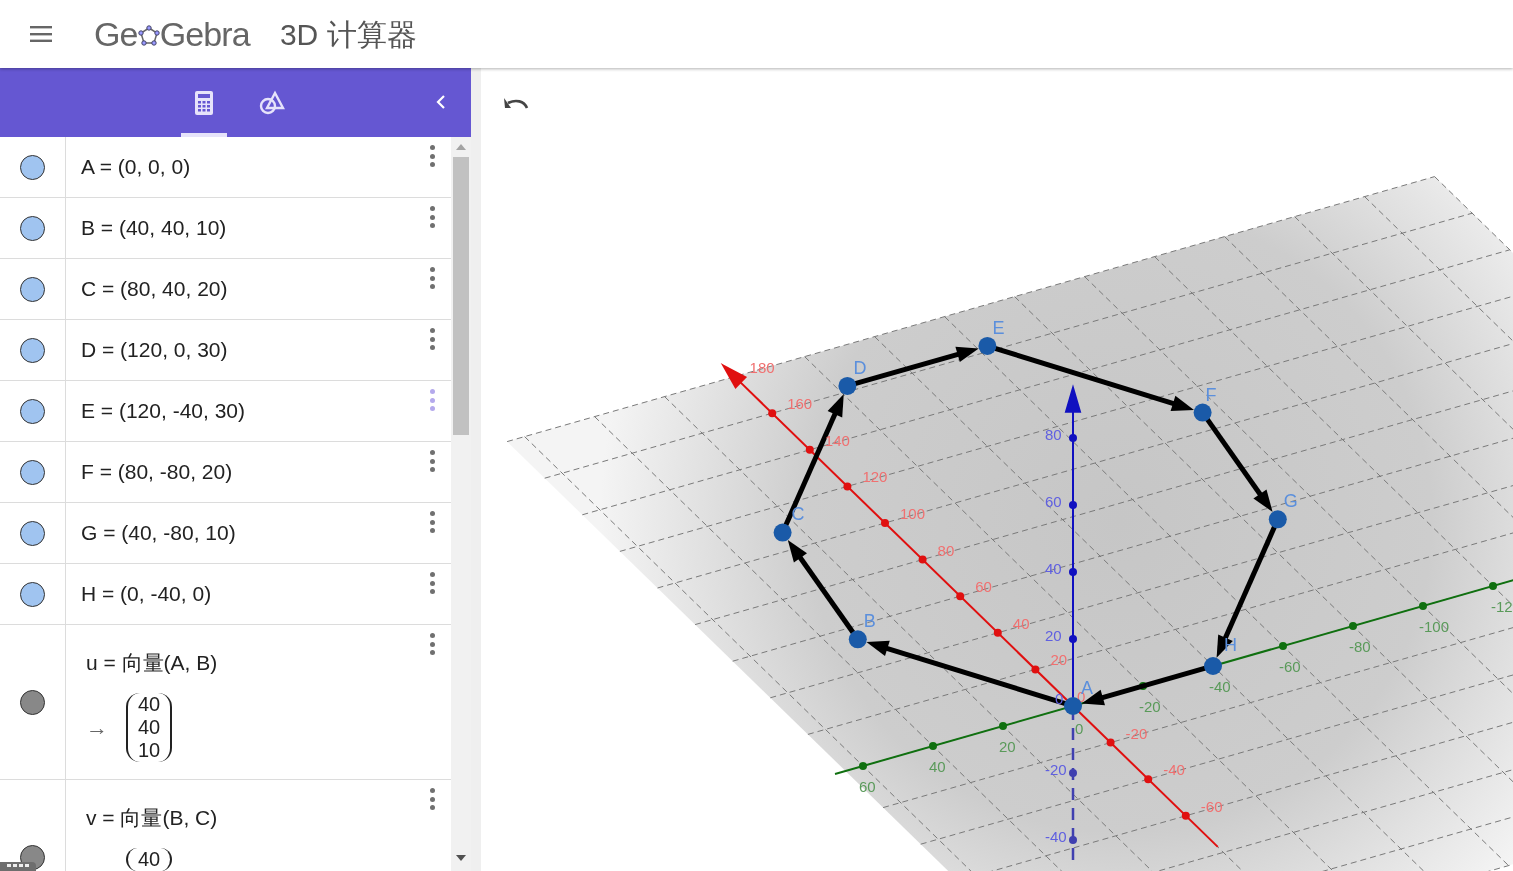 Image resolution: width=1513 pixels, height=871 pixels. I want to click on axis-label: -60, so click(1211, 806).